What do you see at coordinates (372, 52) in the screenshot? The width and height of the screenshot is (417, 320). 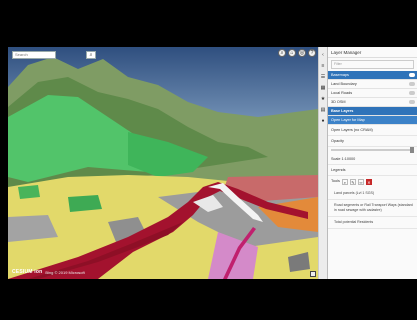 I see `panel-header: Layer Manager` at bounding box center [372, 52].